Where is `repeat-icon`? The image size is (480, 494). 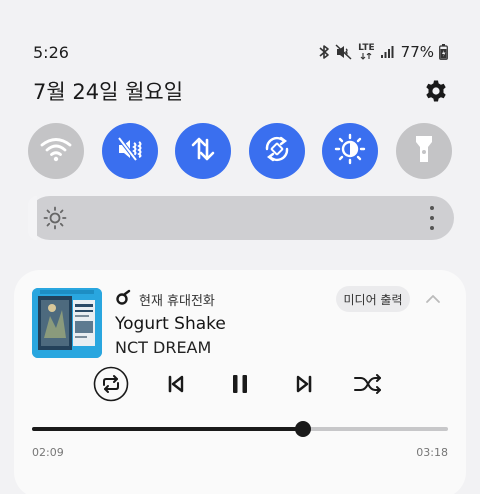 repeat-icon is located at coordinates (111, 386).